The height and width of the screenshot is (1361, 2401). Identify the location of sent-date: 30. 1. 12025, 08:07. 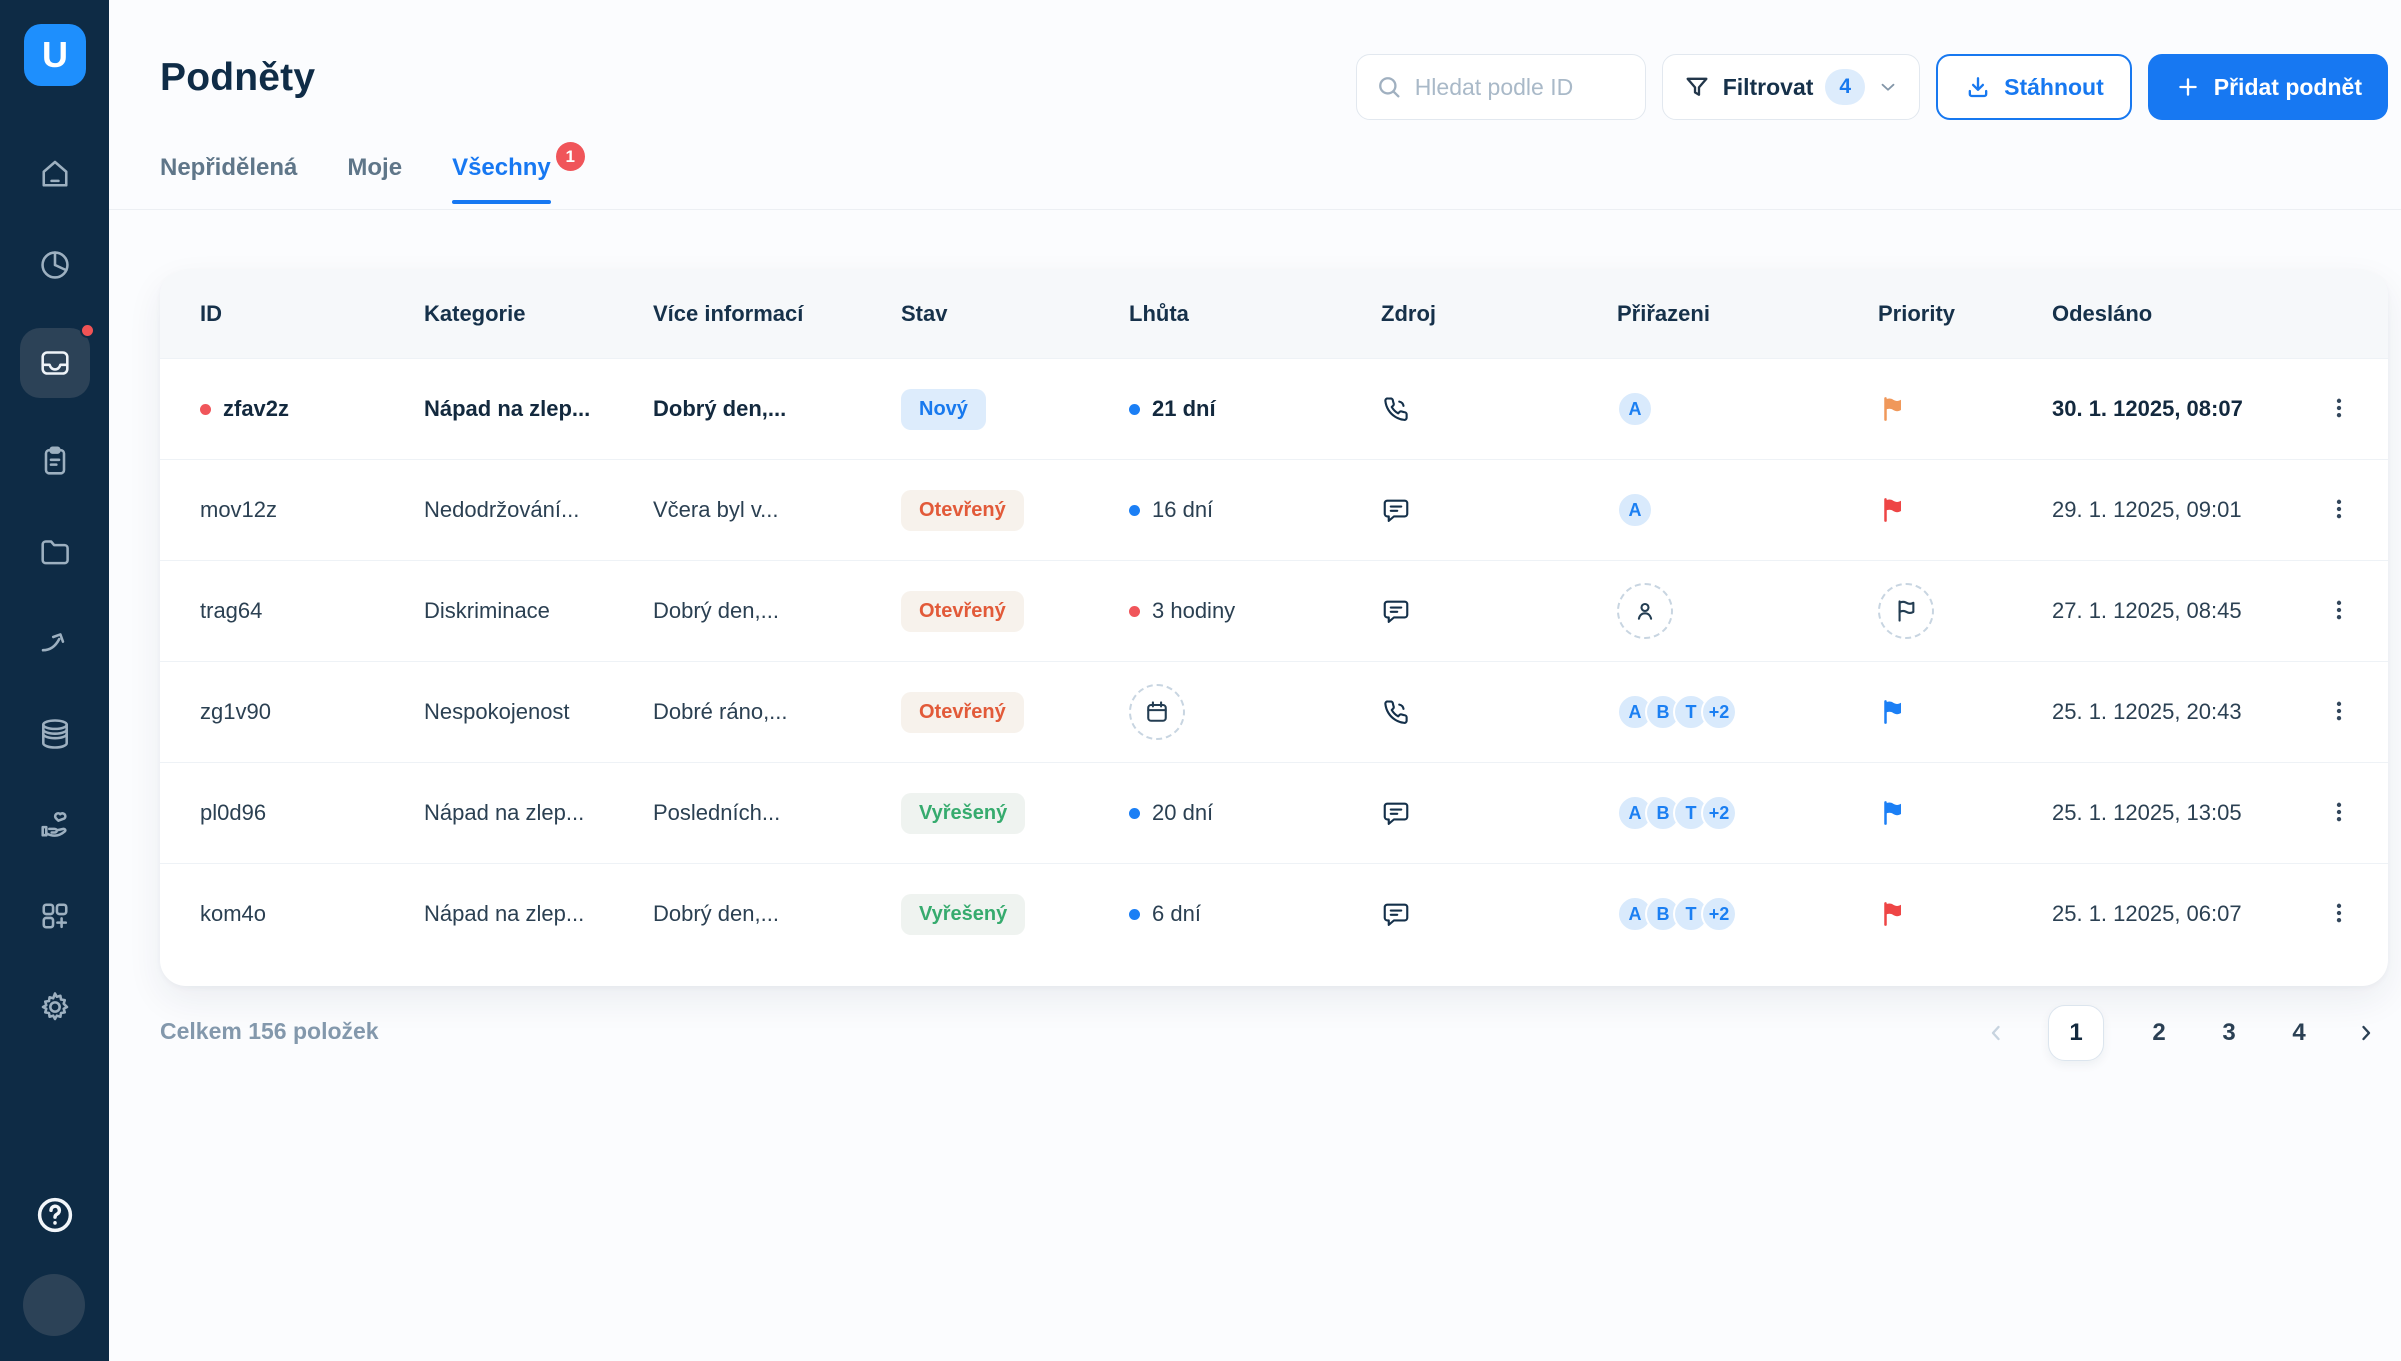
(2147, 408).